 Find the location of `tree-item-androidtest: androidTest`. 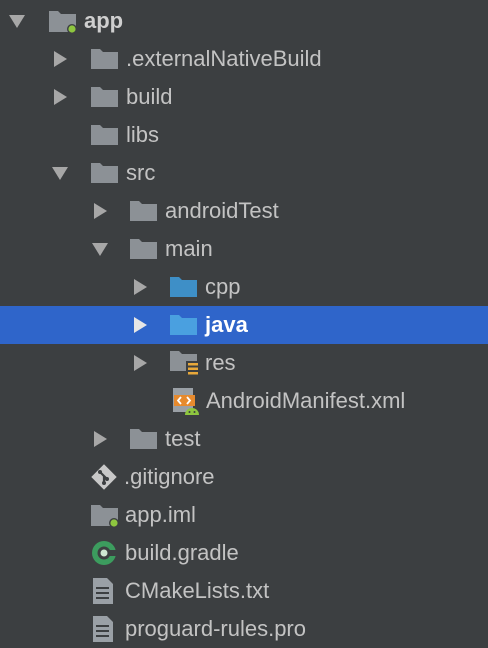

tree-item-androidtest: androidTest is located at coordinates (244, 211).